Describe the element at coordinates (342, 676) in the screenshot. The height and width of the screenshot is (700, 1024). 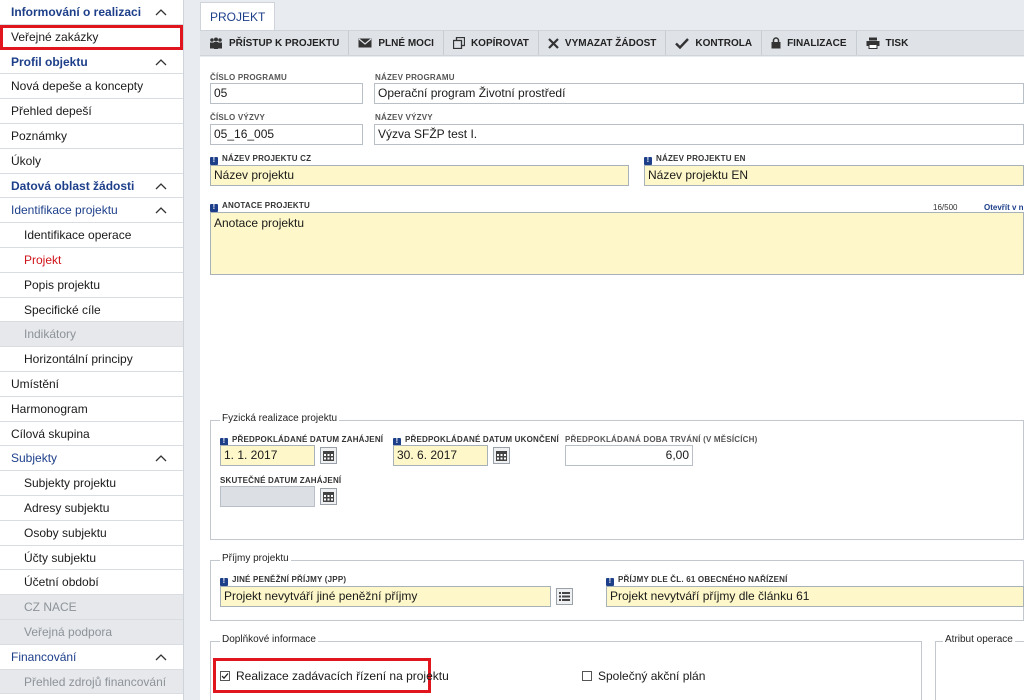
I see `realizace-zr-label: Realizace zadávacích řízení na projektu` at that location.